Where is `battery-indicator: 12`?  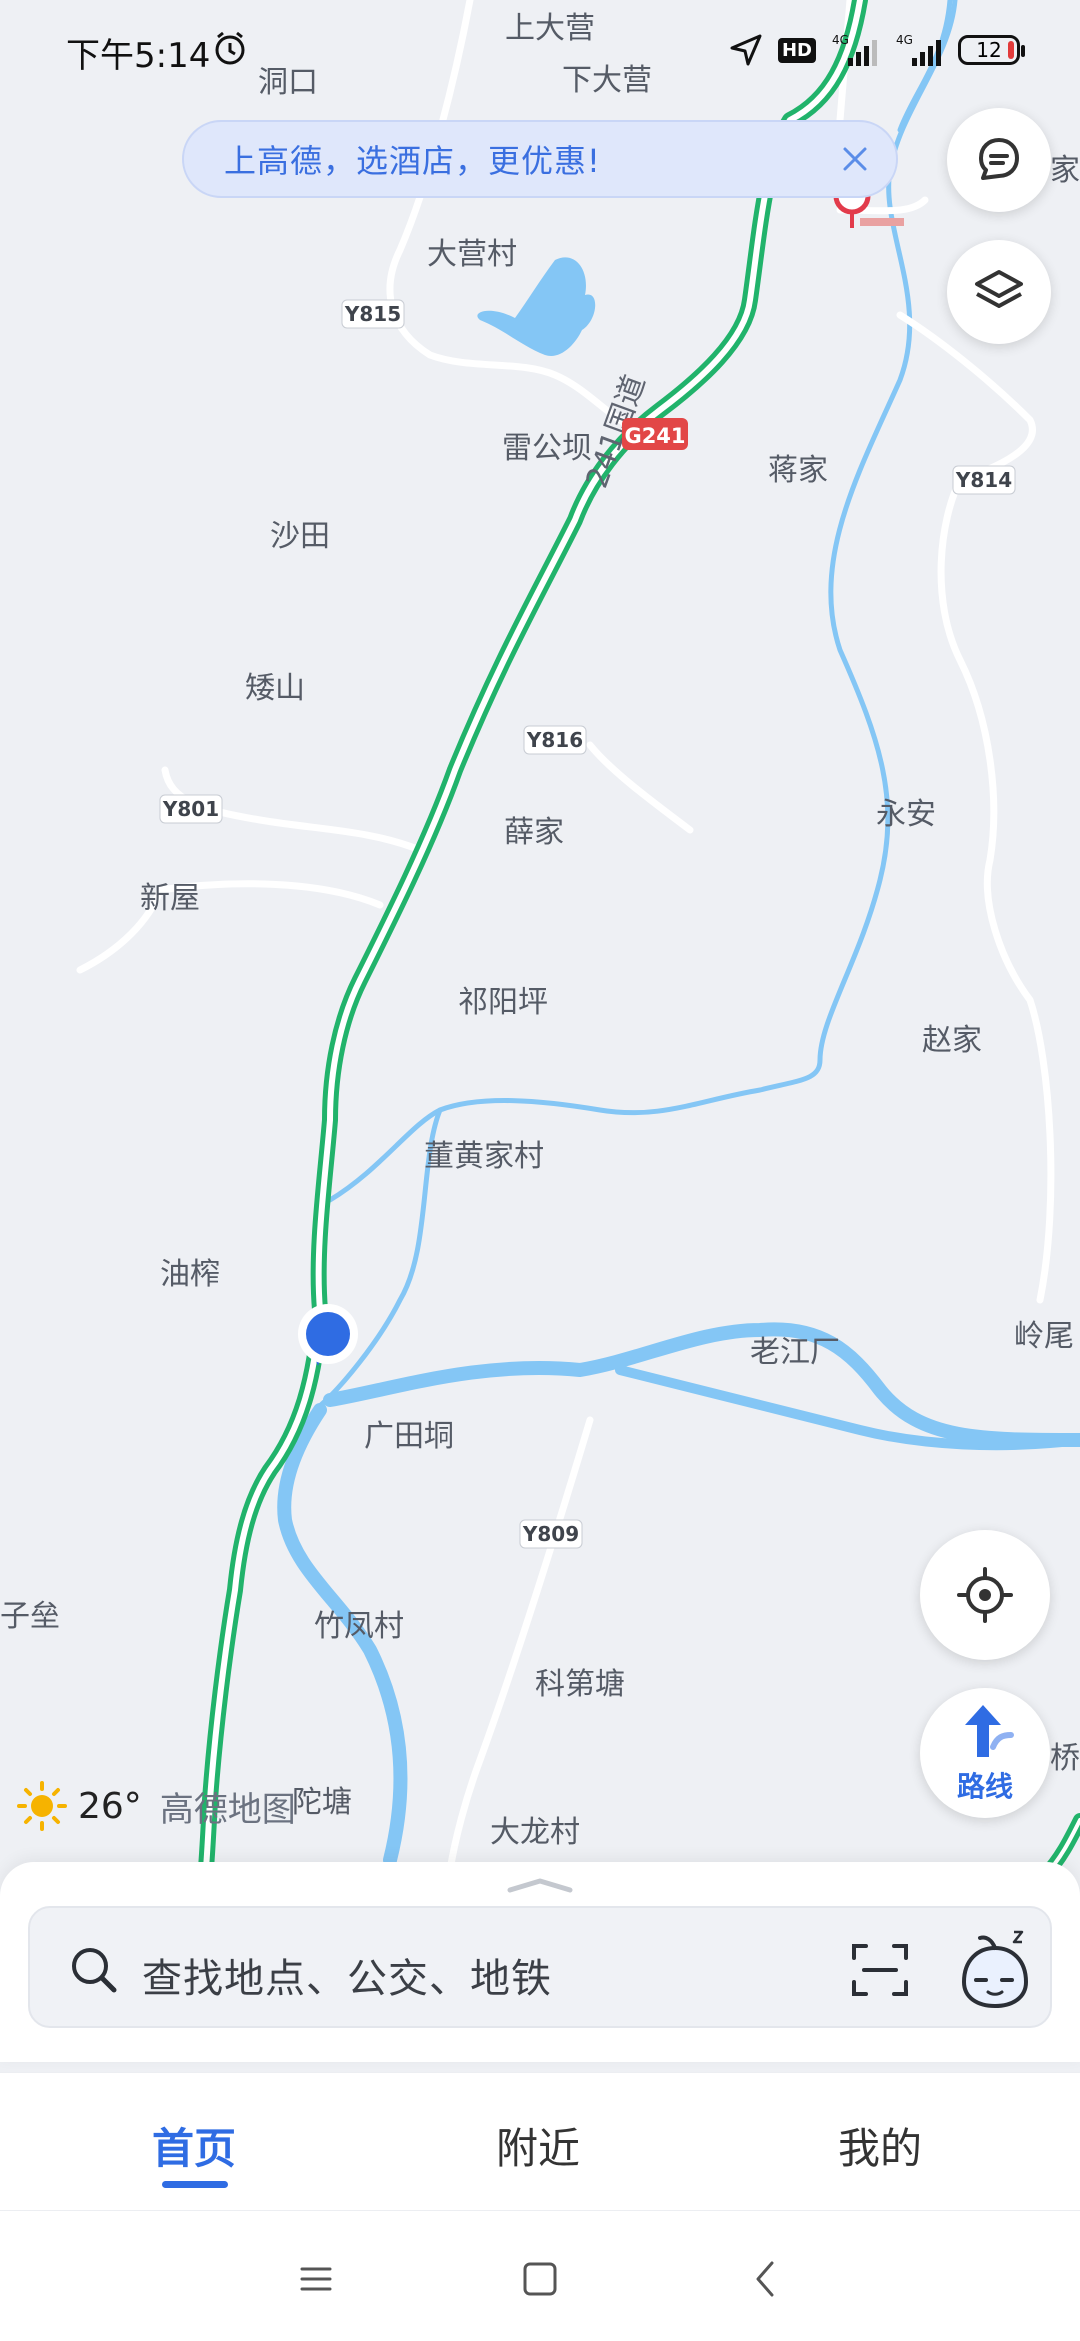 battery-indicator: 12 is located at coordinates (991, 50).